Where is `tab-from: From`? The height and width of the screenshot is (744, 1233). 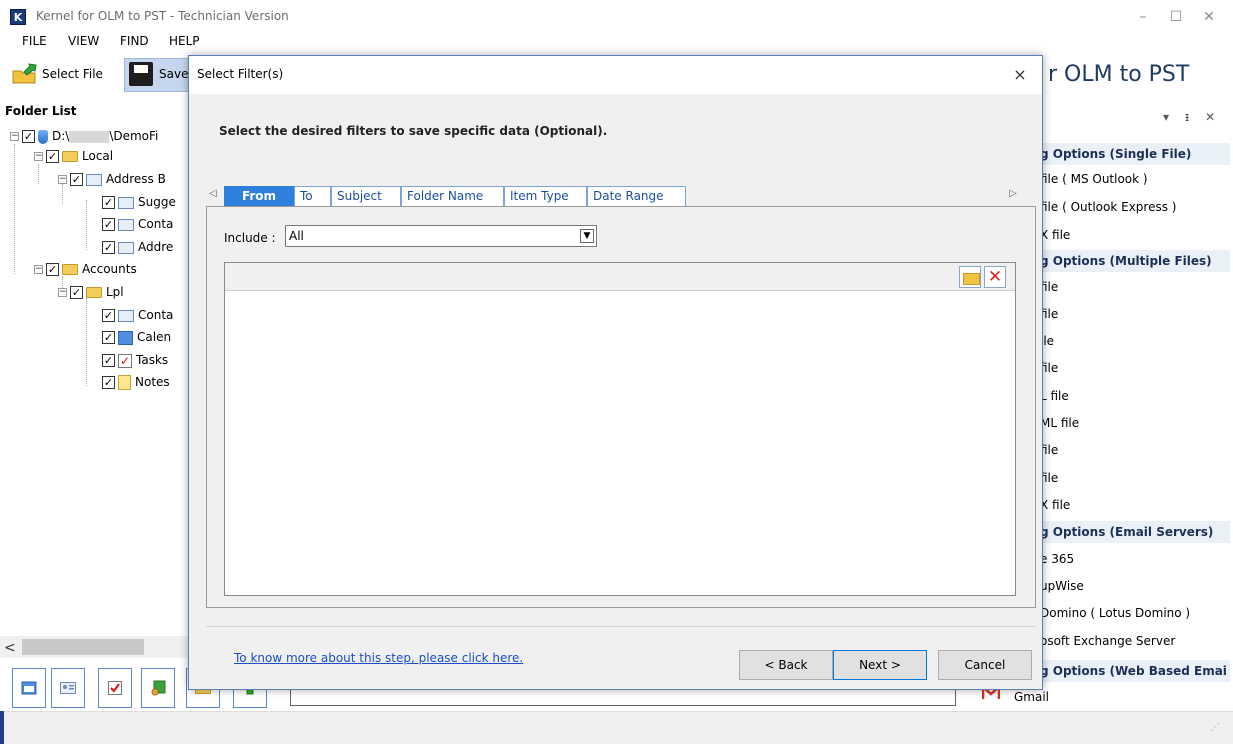
tab-from: From is located at coordinates (259, 196).